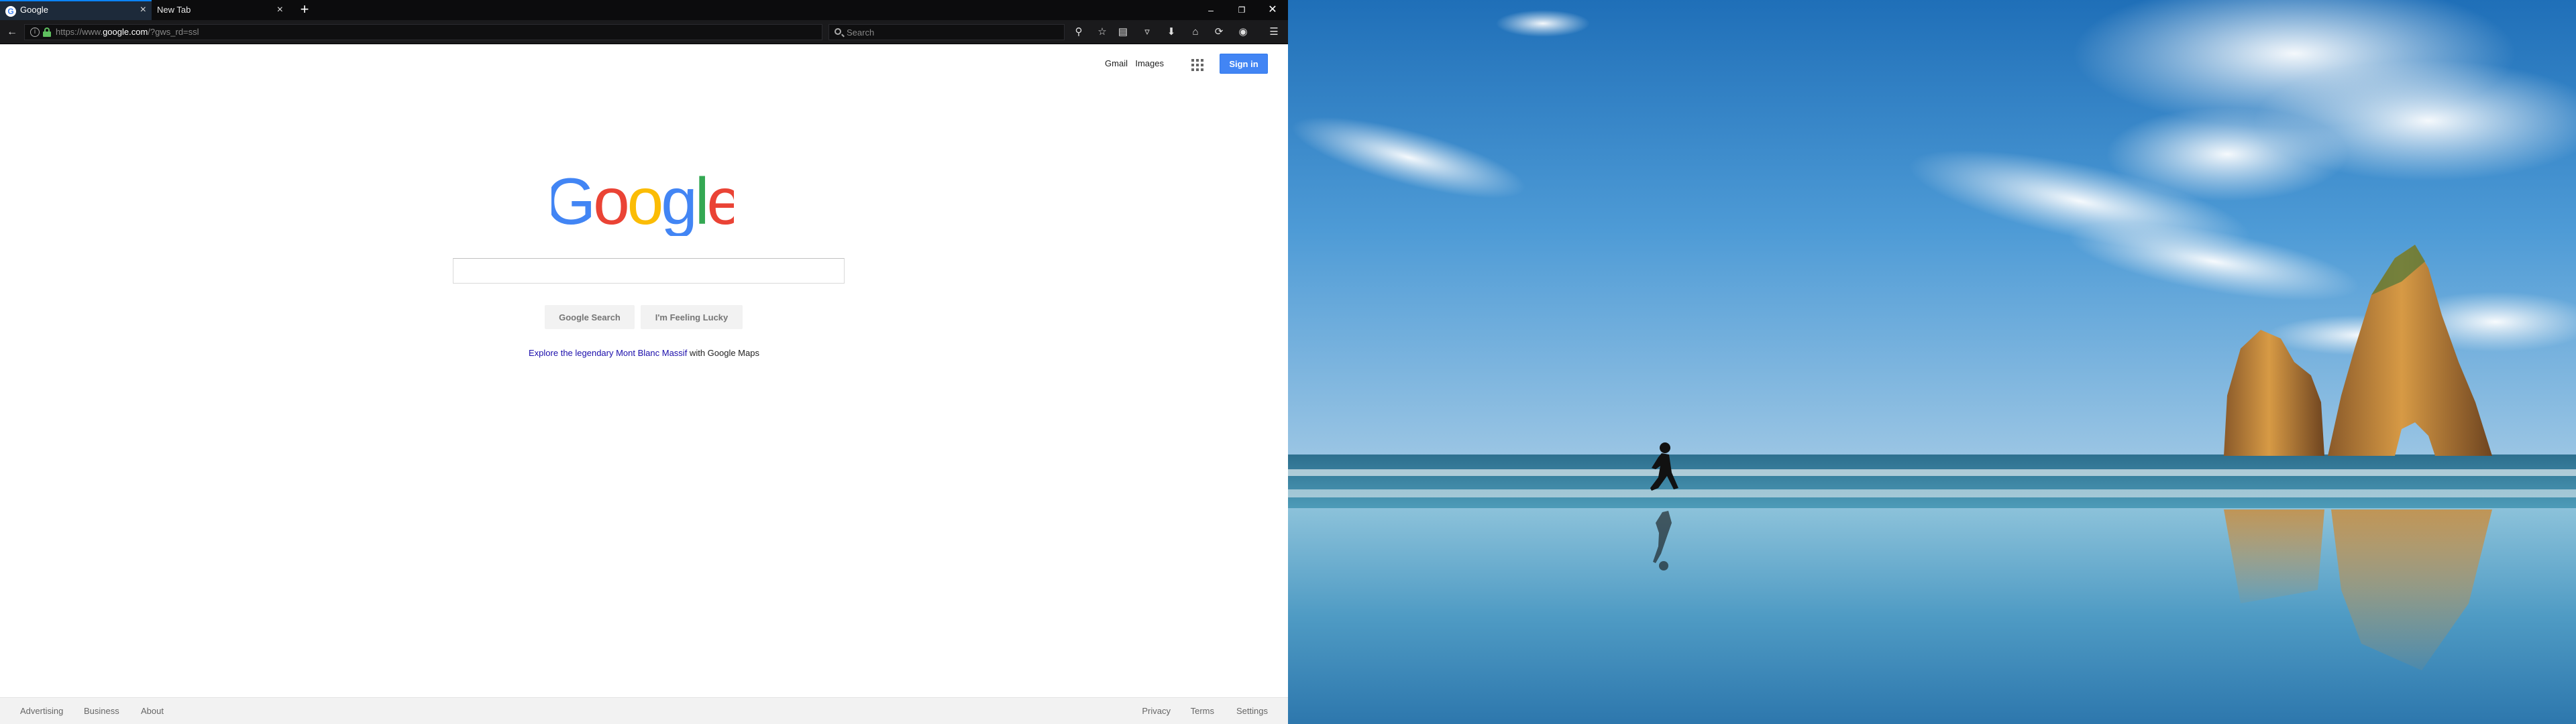  I want to click on download-icon: ⬇, so click(1171, 32).